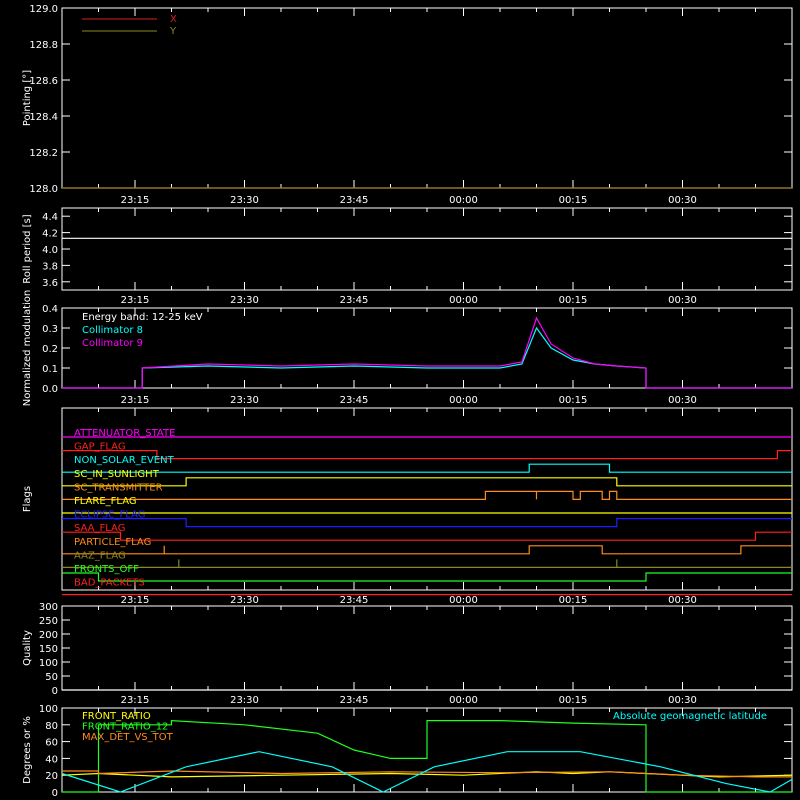  I want to click on legend-label: Collimator 9, so click(112, 343).